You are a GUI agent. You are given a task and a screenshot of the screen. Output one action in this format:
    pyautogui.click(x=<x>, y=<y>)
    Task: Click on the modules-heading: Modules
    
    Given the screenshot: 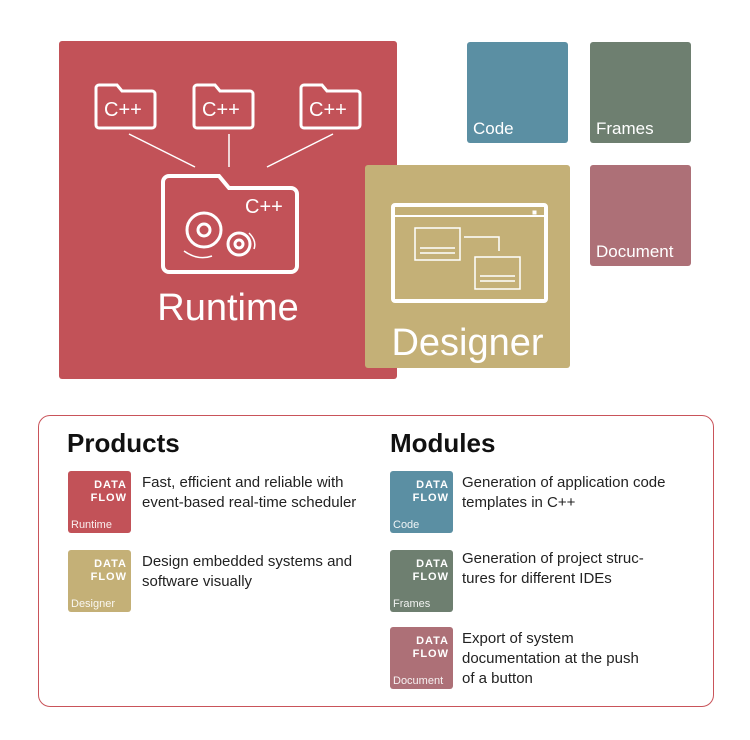 What is the action you would take?
    pyautogui.click(x=443, y=443)
    